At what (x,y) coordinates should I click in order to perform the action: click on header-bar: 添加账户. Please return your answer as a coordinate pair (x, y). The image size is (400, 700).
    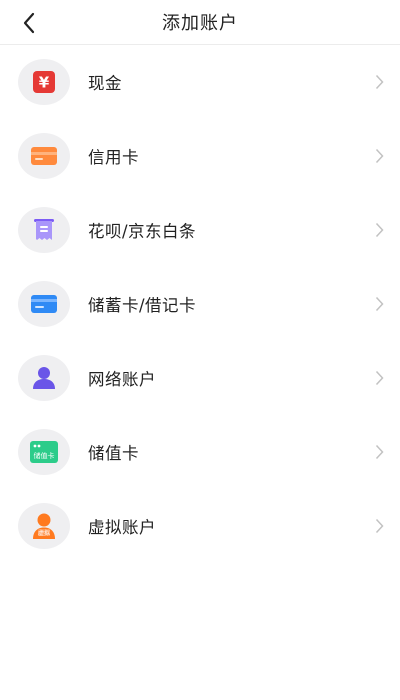
    Looking at the image, I should click on (200, 22).